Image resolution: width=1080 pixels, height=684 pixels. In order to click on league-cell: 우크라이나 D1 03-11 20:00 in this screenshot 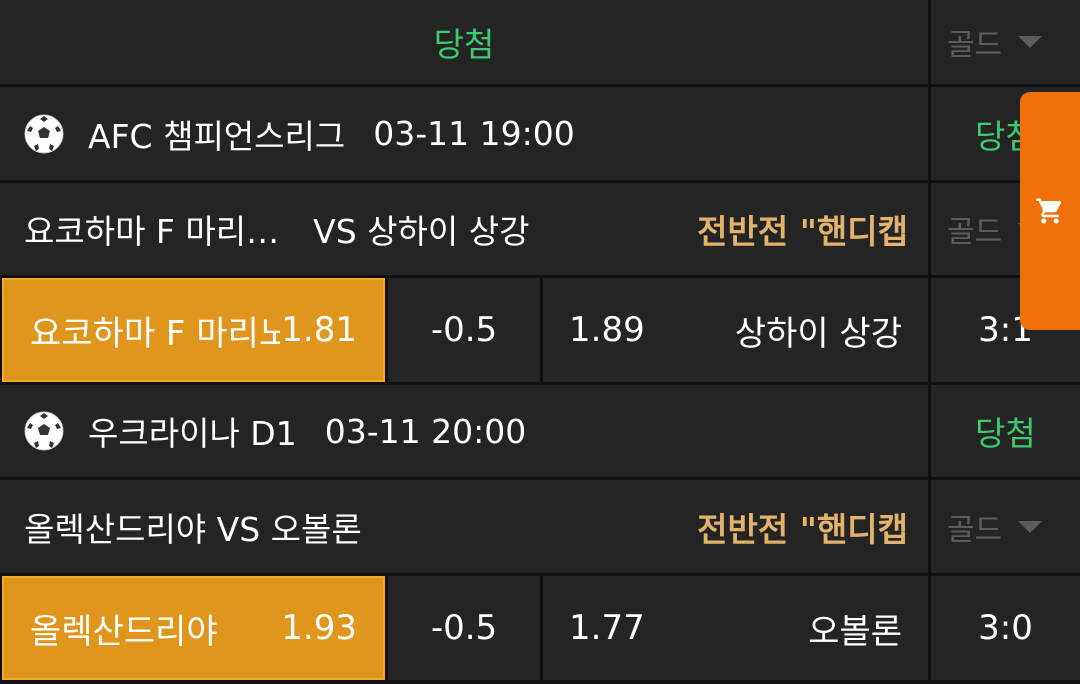, I will do `click(464, 431)`.